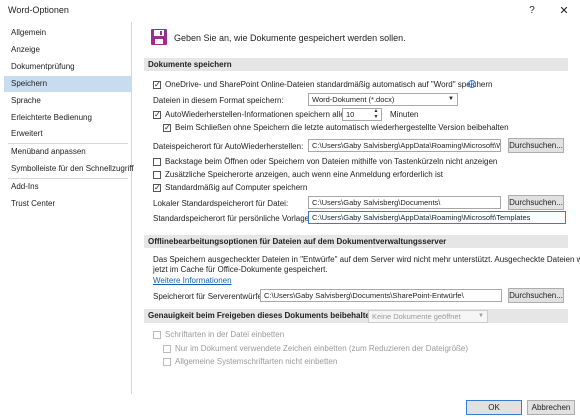 The height and width of the screenshot is (420, 580). Describe the element at coordinates (362, 114) in the screenshot. I see `autorecover-minutes-spinner: 10 ▲ ▼` at that location.